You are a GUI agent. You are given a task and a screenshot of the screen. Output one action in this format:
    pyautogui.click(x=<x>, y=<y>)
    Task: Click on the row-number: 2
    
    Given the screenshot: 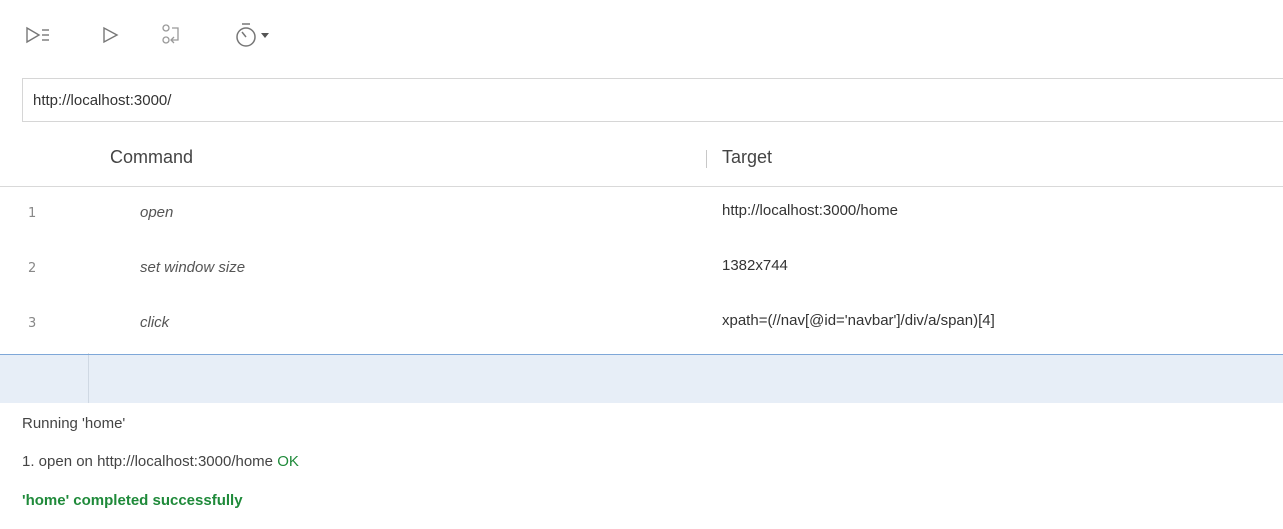 What is the action you would take?
    pyautogui.click(x=32, y=268)
    